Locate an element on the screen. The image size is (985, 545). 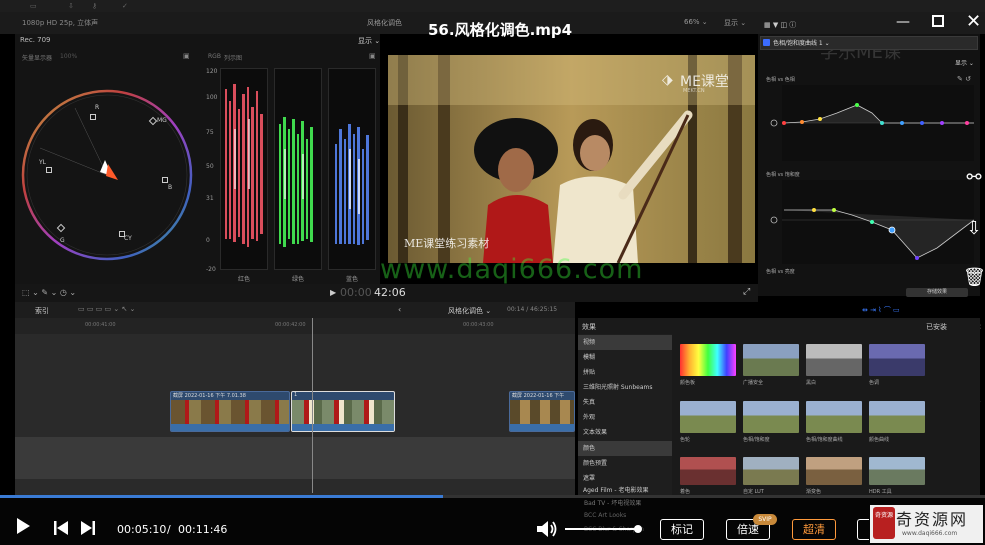
hue-vs-hue-curve is located at coordinates (869, 123).